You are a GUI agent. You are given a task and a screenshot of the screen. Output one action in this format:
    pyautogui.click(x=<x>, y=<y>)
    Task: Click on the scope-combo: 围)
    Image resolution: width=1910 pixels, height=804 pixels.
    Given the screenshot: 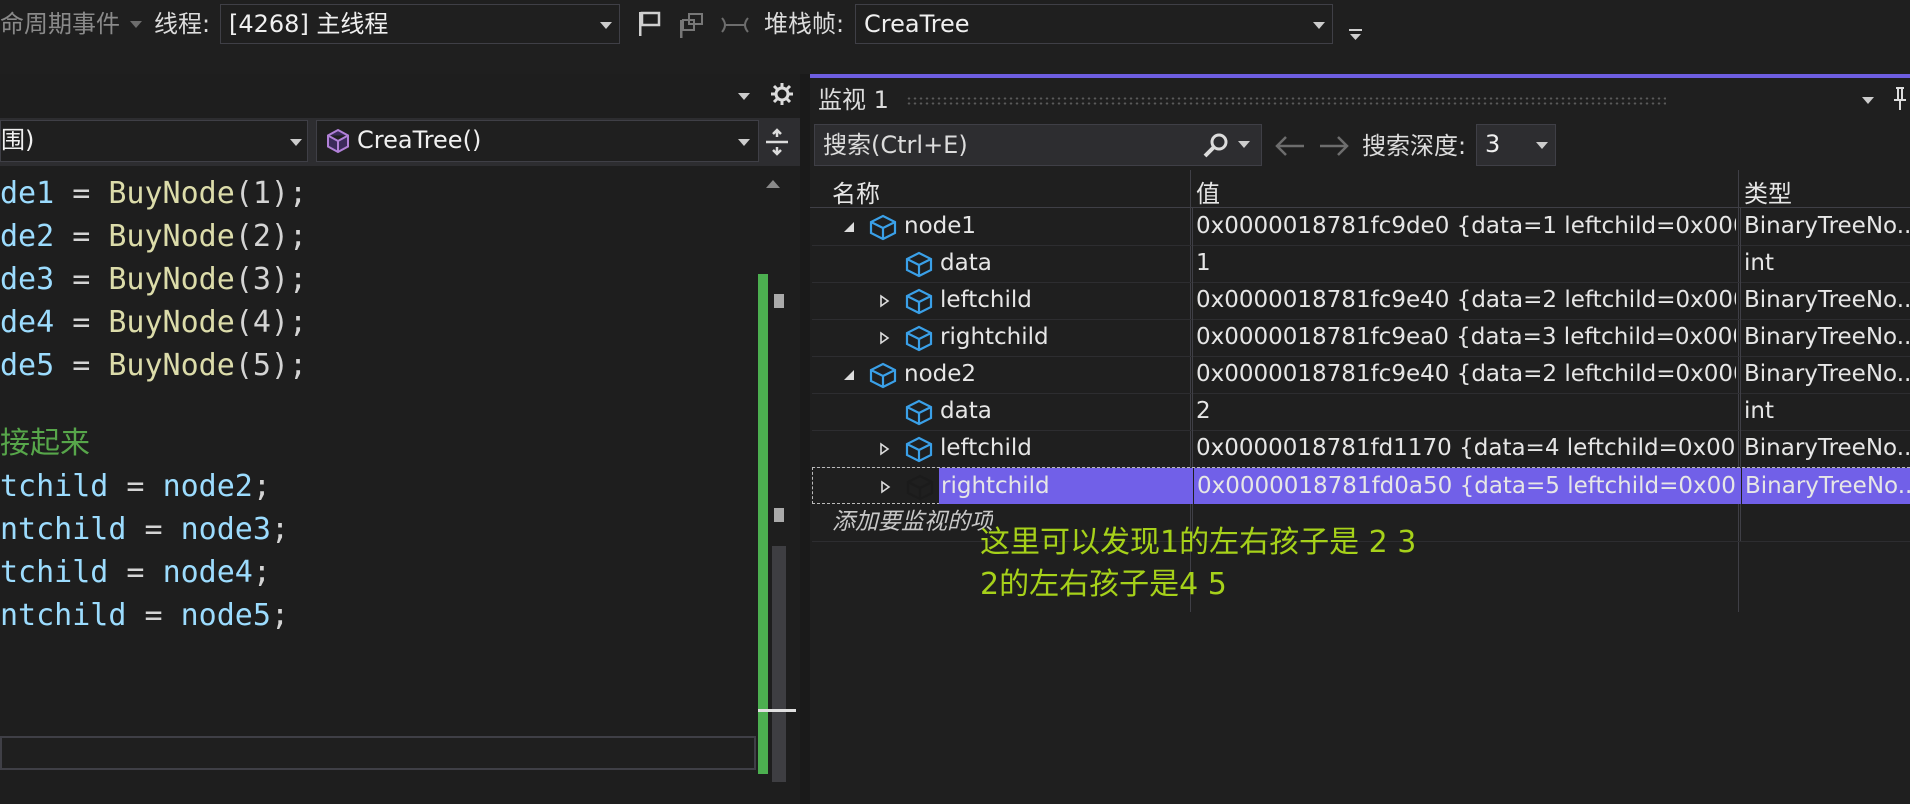 What is the action you would take?
    pyautogui.click(x=154, y=141)
    